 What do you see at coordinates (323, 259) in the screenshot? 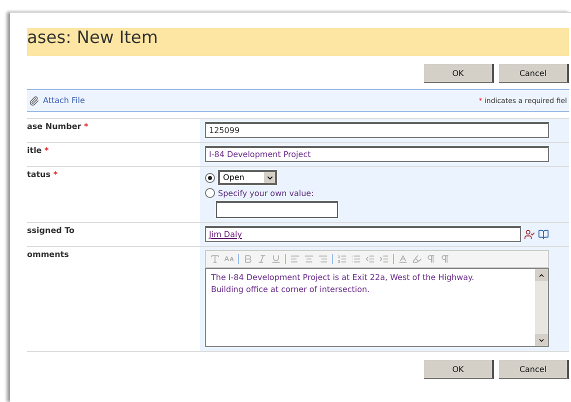
I see `align-right-icon` at bounding box center [323, 259].